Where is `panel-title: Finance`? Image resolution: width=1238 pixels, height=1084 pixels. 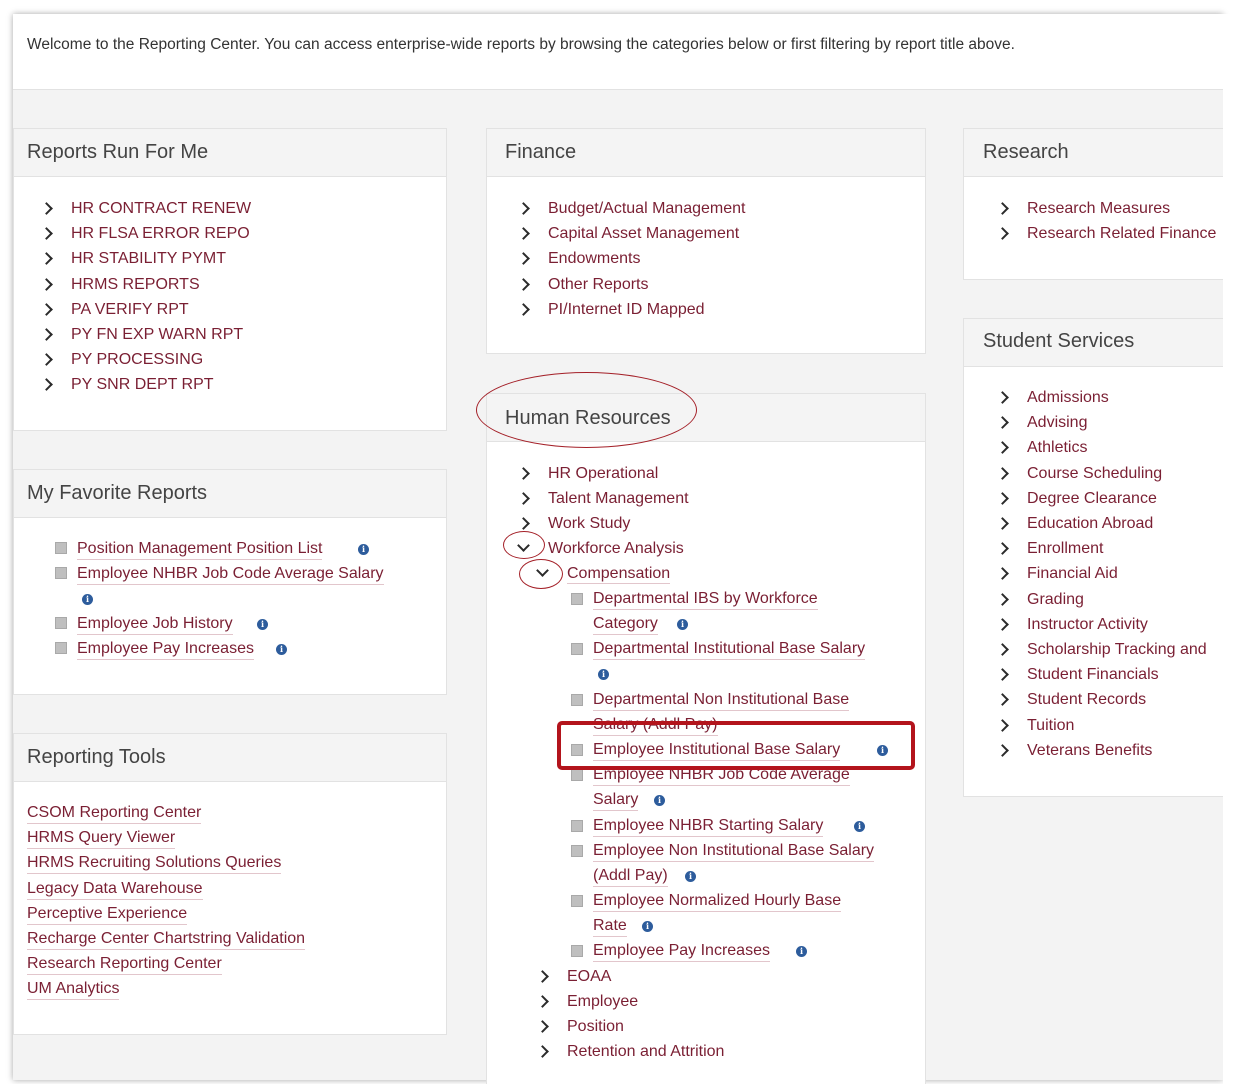 panel-title: Finance is located at coordinates (541, 152).